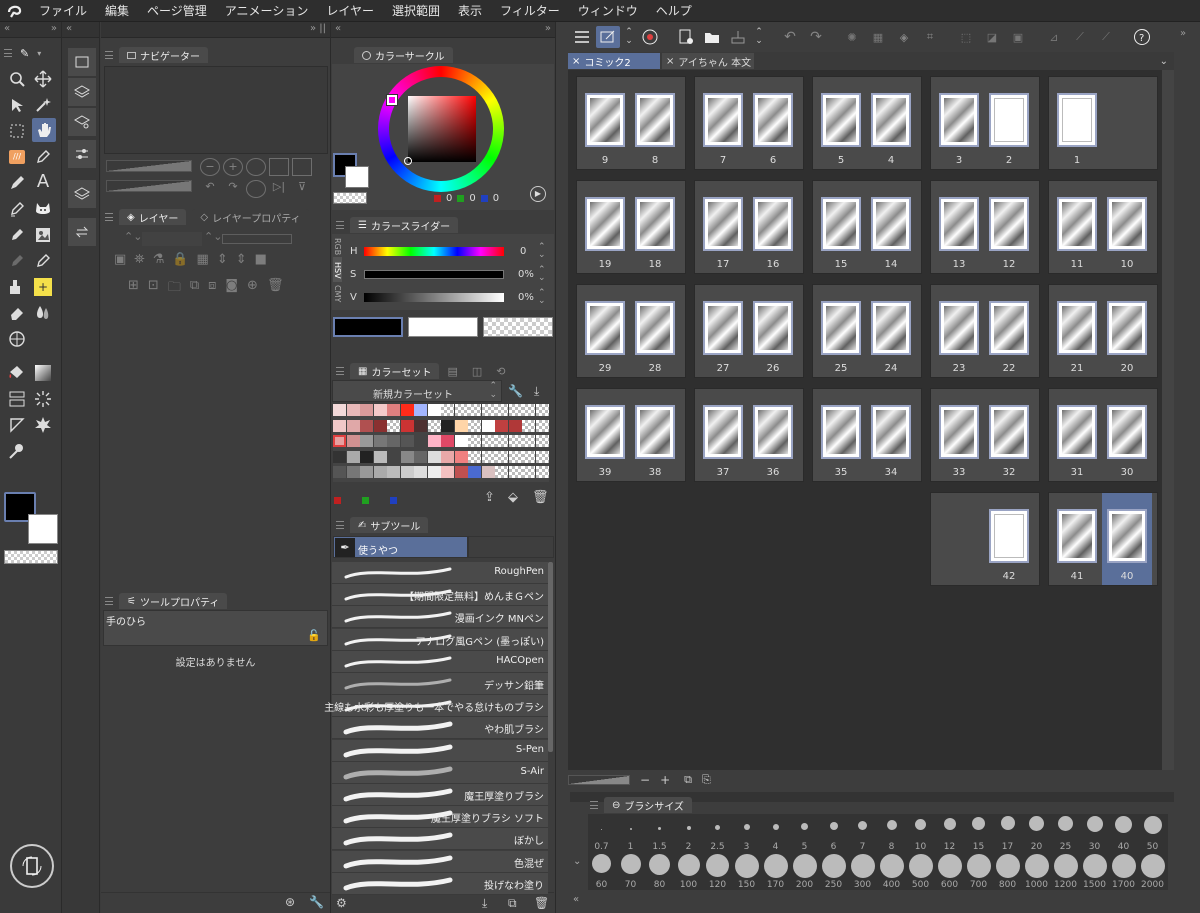  I want to click on delete-color-icon: 🗑, so click(540, 497).